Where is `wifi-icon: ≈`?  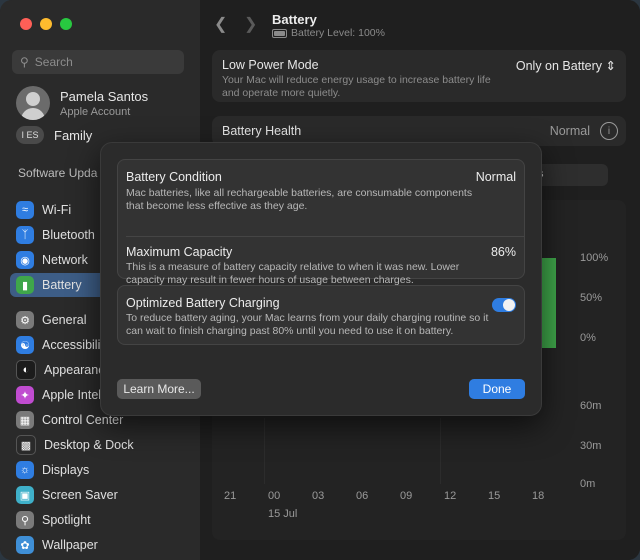
wifi-icon: ≈ is located at coordinates (25, 210).